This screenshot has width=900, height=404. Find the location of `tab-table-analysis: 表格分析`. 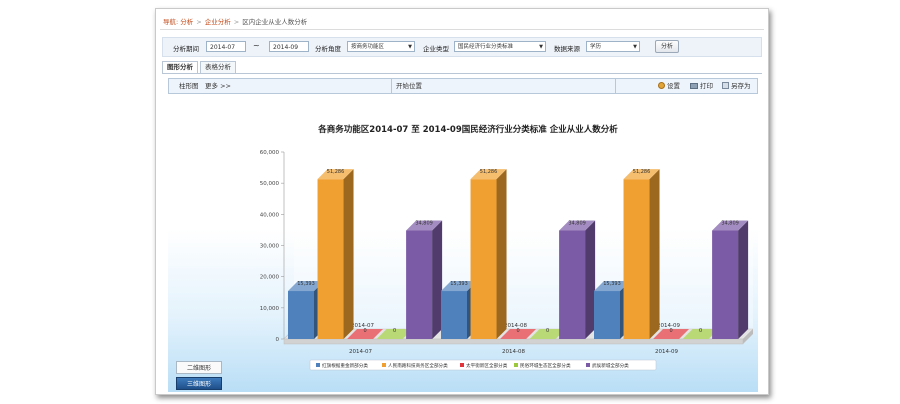

tab-table-analysis: 表格分析 is located at coordinates (218, 67).